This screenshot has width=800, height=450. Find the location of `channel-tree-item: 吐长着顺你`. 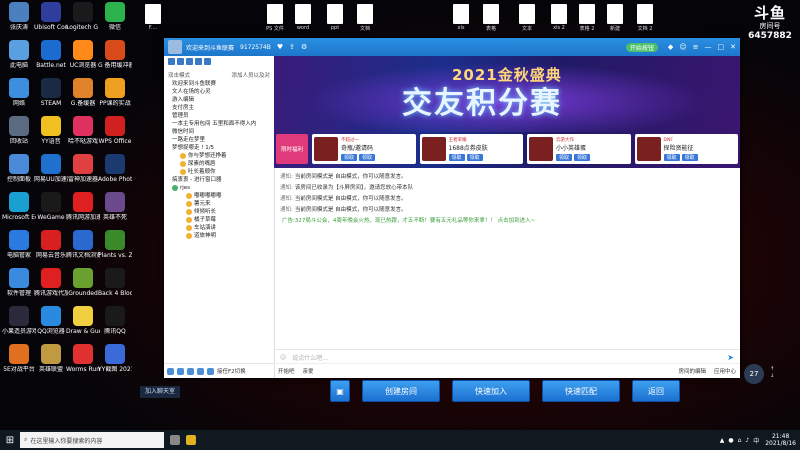

channel-tree-item: 吐长着顺你 is located at coordinates (219, 172).